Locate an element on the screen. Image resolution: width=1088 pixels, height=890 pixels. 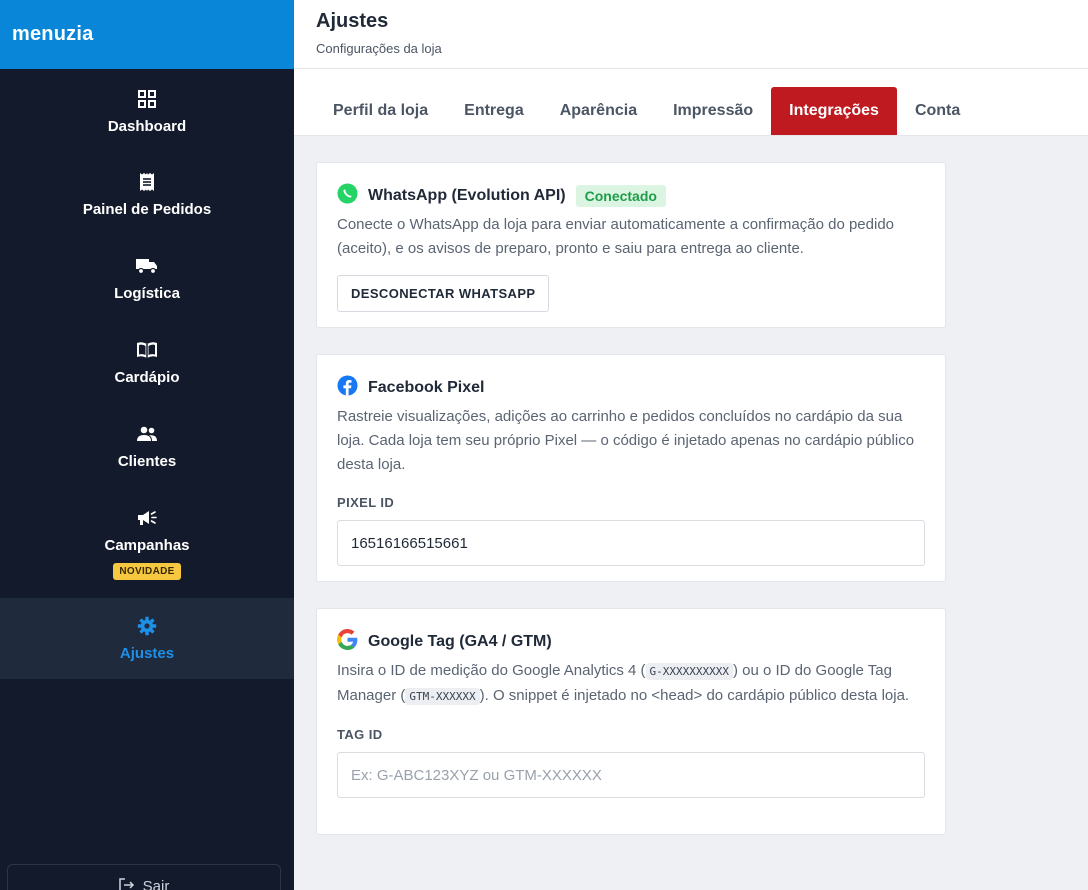
disconnect-whatsapp-button: DESCONECTAR WHATSAPP is located at coordinates (443, 293).